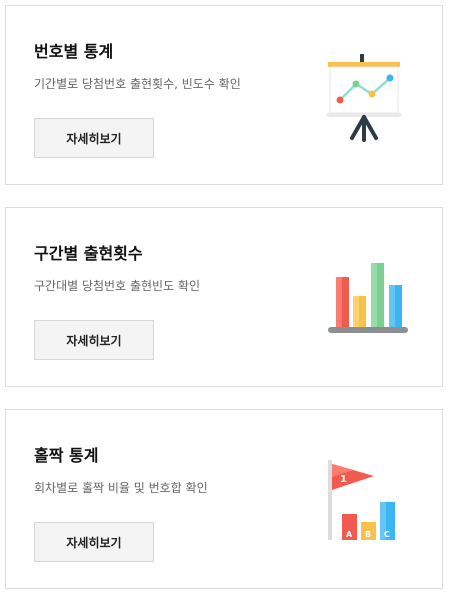  I want to click on bar-label-a: A, so click(349, 534).